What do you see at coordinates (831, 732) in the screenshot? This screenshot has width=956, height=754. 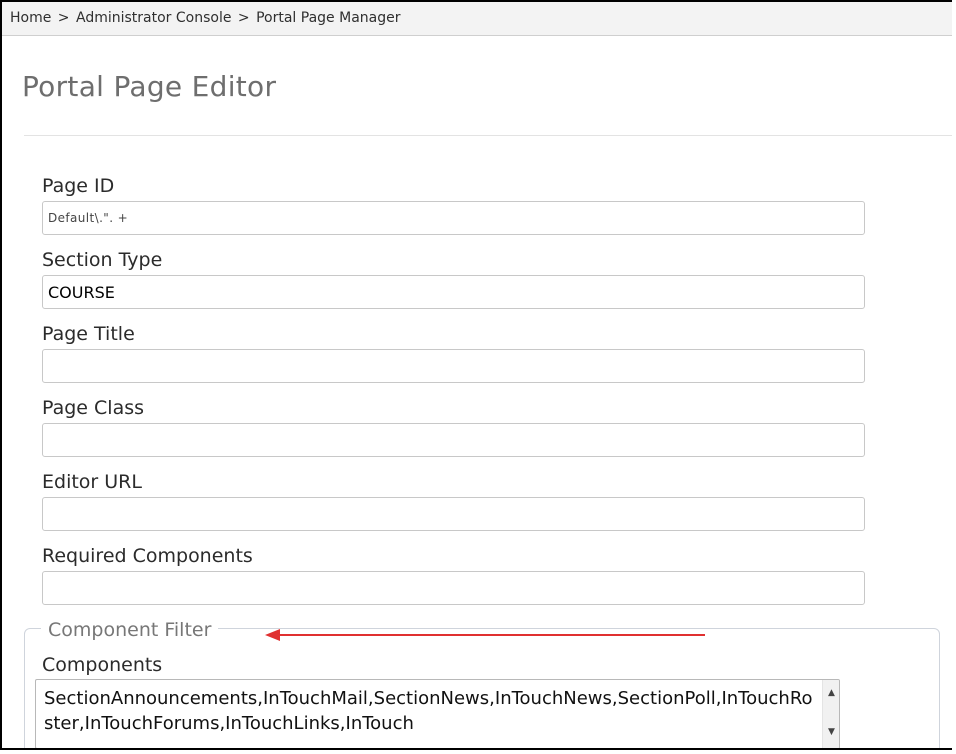 I see `scroll-down-arrow-icon: ▼` at bounding box center [831, 732].